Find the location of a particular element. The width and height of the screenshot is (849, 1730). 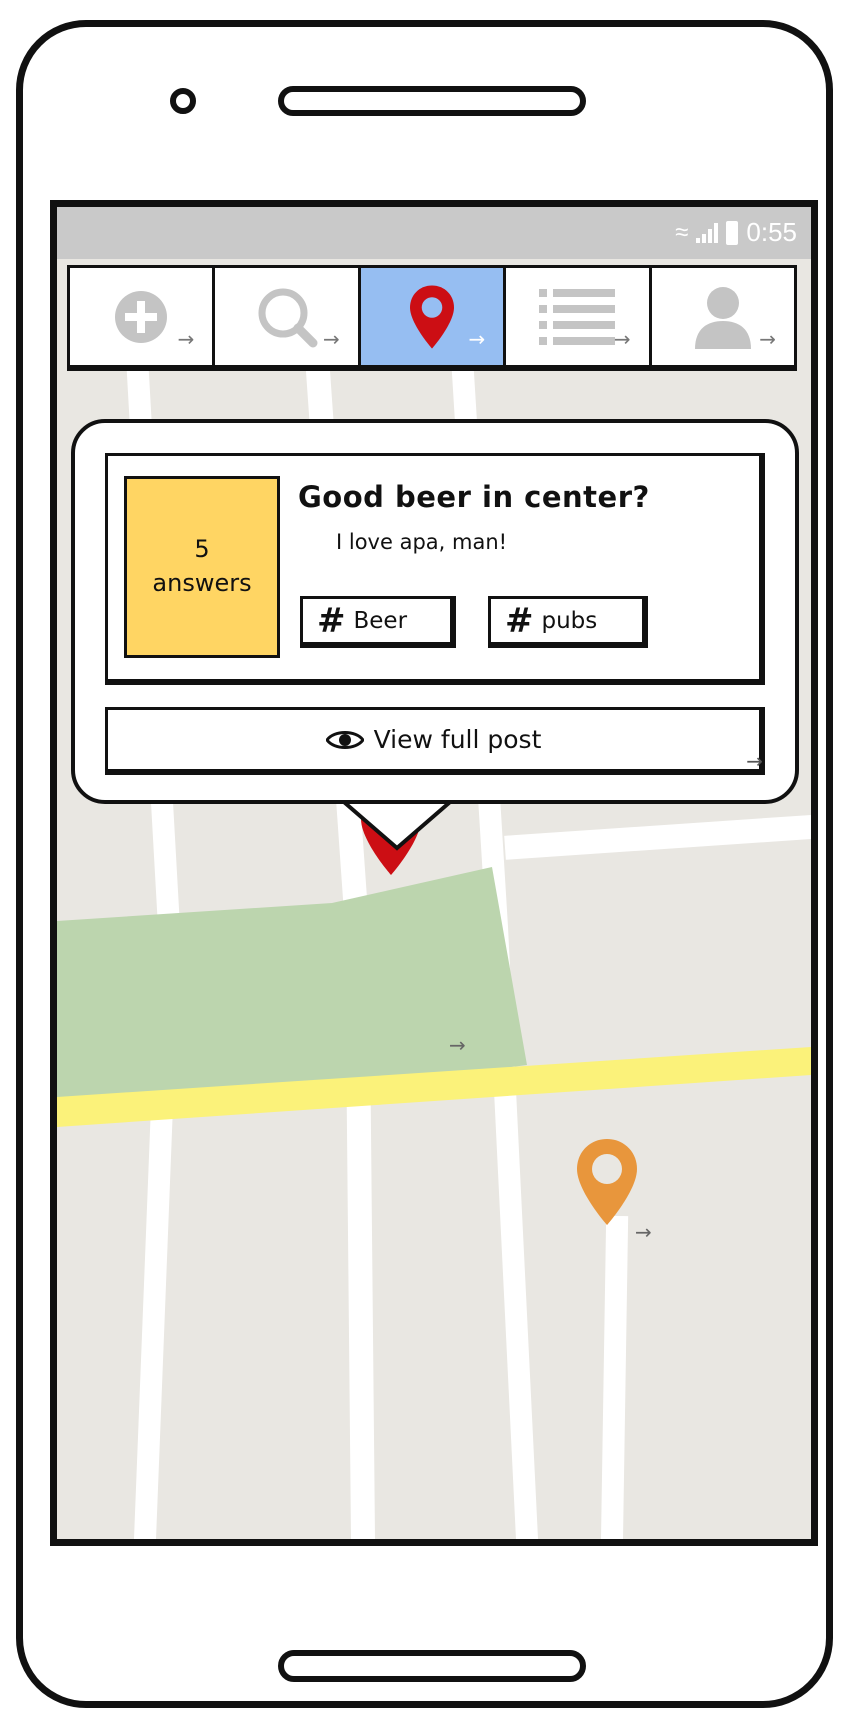

speaker-grille is located at coordinates (432, 101).